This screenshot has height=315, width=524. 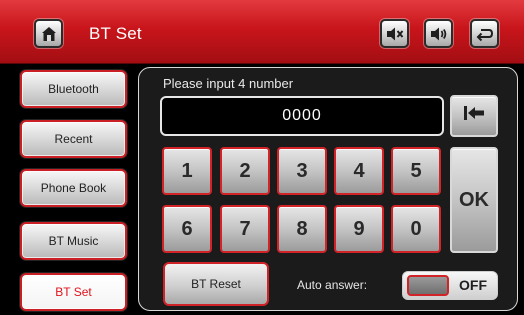 What do you see at coordinates (450, 285) in the screenshot?
I see `auto-answer-toggle: OFF` at bounding box center [450, 285].